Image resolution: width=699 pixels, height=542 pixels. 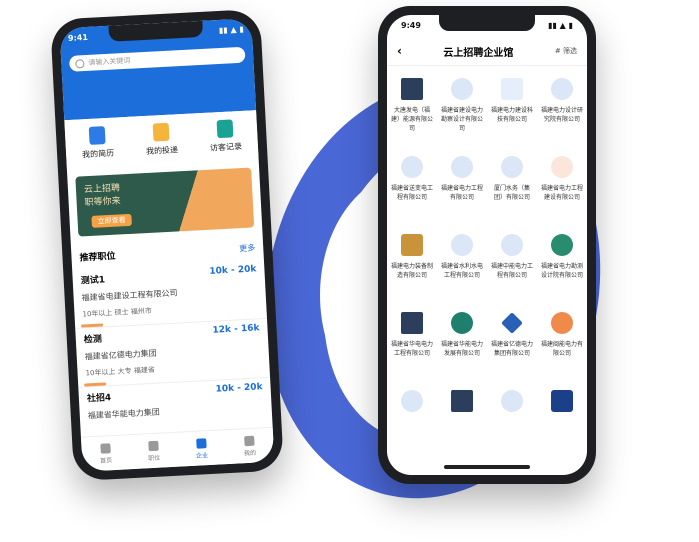 What do you see at coordinates (512, 89) in the screenshot?
I see `infinity-logo-icon` at bounding box center [512, 89].